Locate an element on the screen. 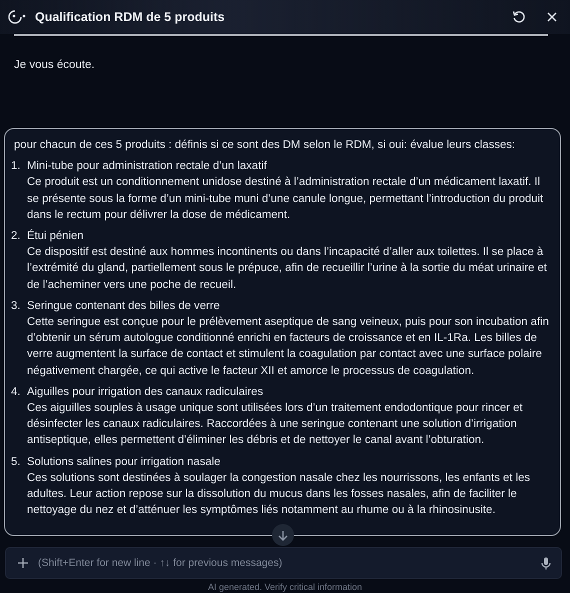  product-description: Ce produit est un conditionnement unidose destiné à l’administration rectale d’un médicament laxatif. Il se présente sous la forme d’un mini-tube muni d’une canule longue, permettant l’introduction du produit dans le rectum pour délivrer la dose de médicament. is located at coordinates (285, 199).